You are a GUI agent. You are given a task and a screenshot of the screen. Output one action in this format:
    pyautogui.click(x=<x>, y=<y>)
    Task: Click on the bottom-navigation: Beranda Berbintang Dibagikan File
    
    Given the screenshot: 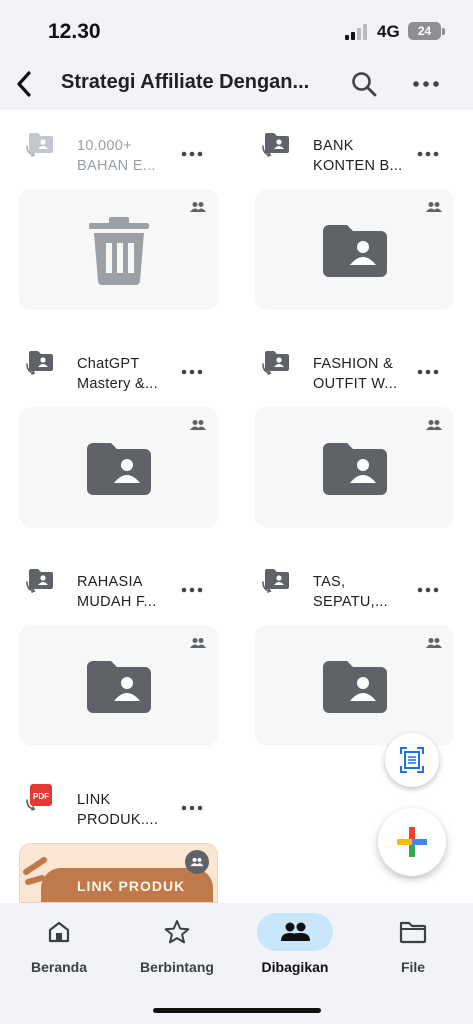 What is the action you would take?
    pyautogui.click(x=236, y=963)
    